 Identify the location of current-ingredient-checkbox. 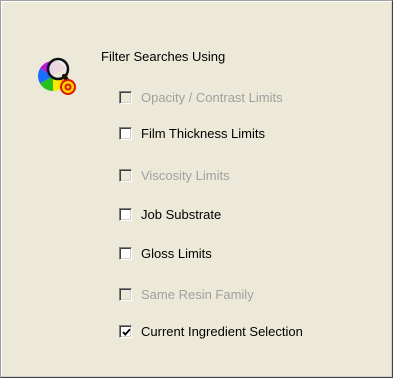
(125, 331).